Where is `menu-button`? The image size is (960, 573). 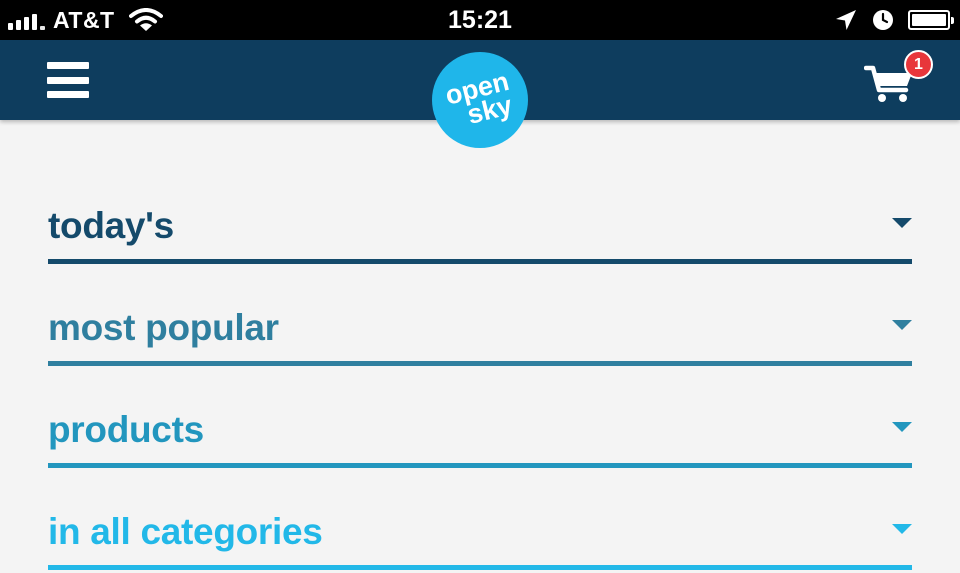
menu-button is located at coordinates (68, 80).